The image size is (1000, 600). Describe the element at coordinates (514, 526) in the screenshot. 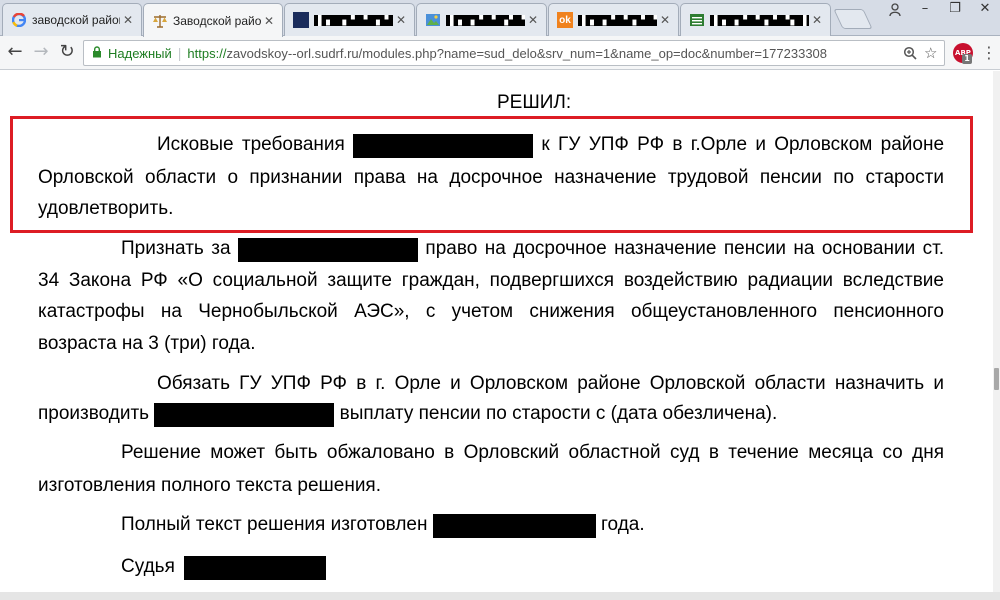

I see `redacted-date` at that location.